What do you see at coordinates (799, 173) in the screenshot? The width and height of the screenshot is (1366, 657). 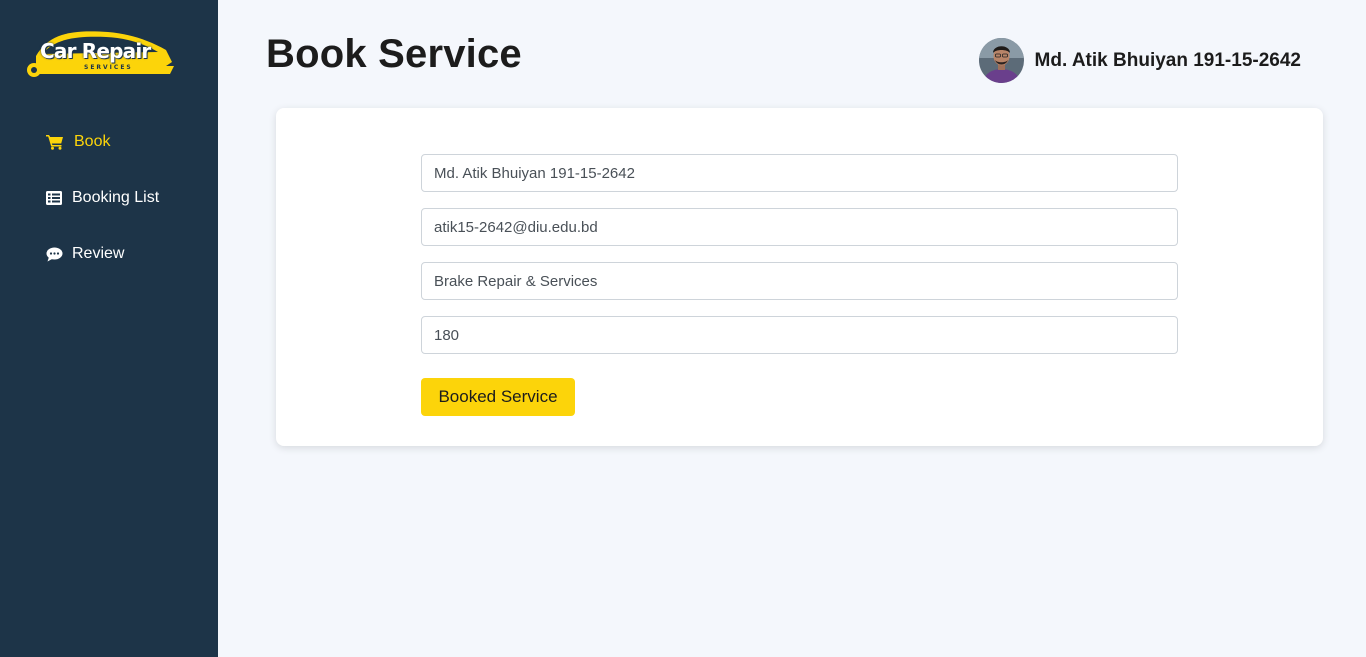 I see `name-field` at bounding box center [799, 173].